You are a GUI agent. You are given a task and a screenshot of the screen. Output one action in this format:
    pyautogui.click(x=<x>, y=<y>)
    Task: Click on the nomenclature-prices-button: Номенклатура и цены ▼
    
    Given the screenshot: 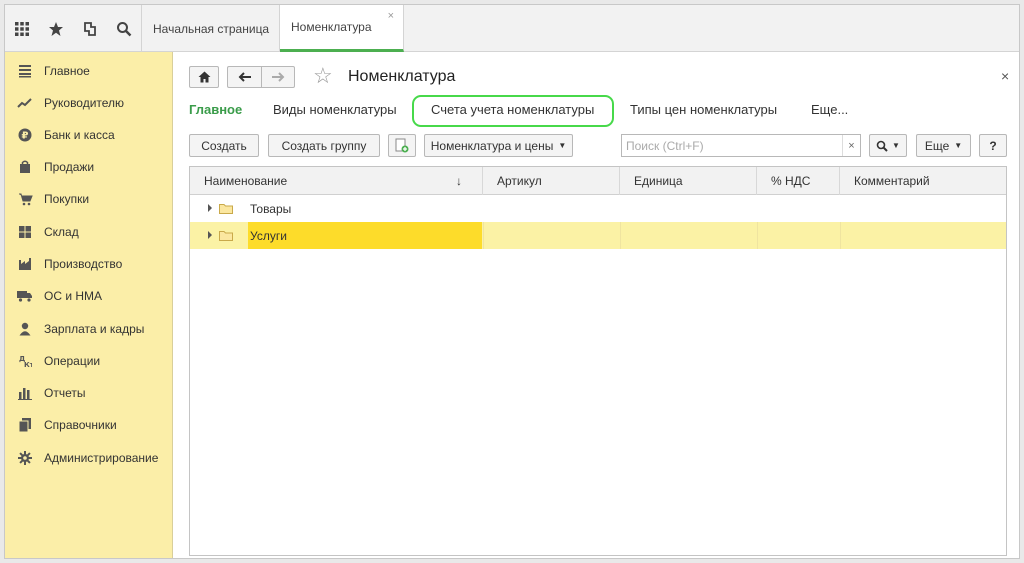 What is the action you would take?
    pyautogui.click(x=498, y=145)
    